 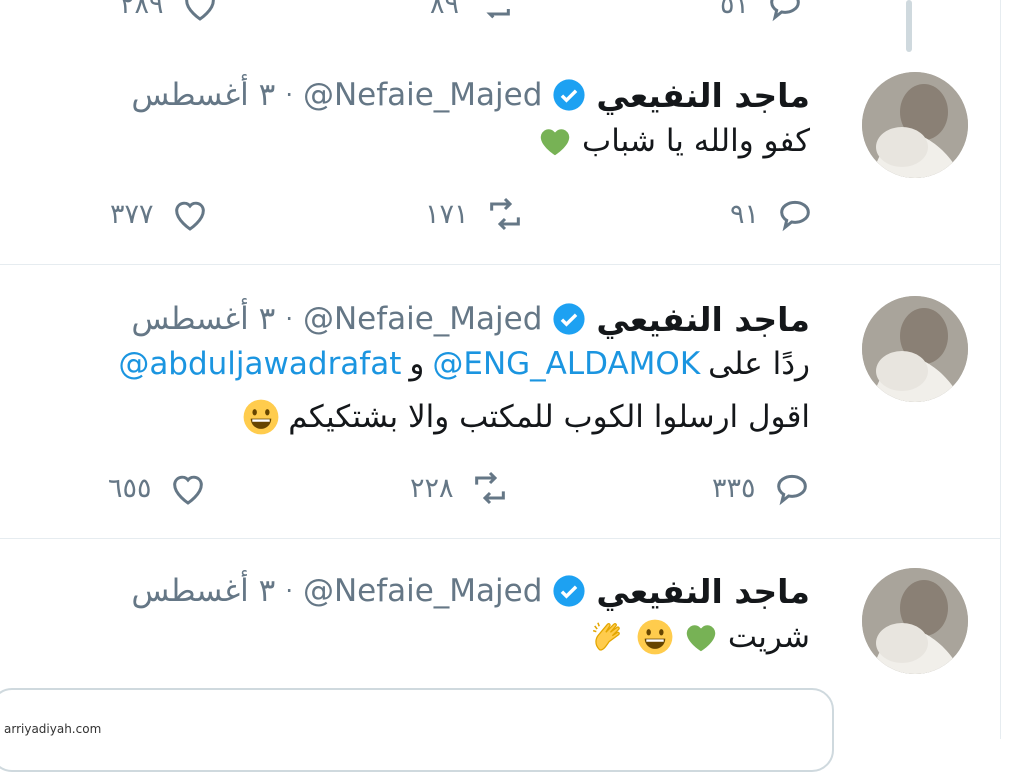 I want to click on watermark: arriyadiyah.com, so click(x=53, y=729).